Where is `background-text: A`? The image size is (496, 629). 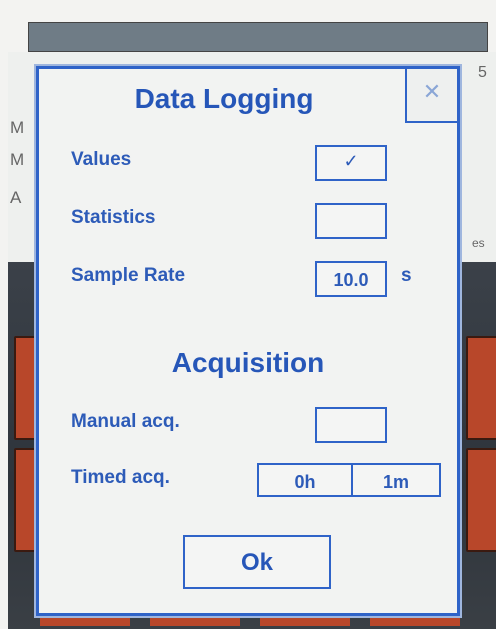 background-text: A is located at coordinates (16, 197).